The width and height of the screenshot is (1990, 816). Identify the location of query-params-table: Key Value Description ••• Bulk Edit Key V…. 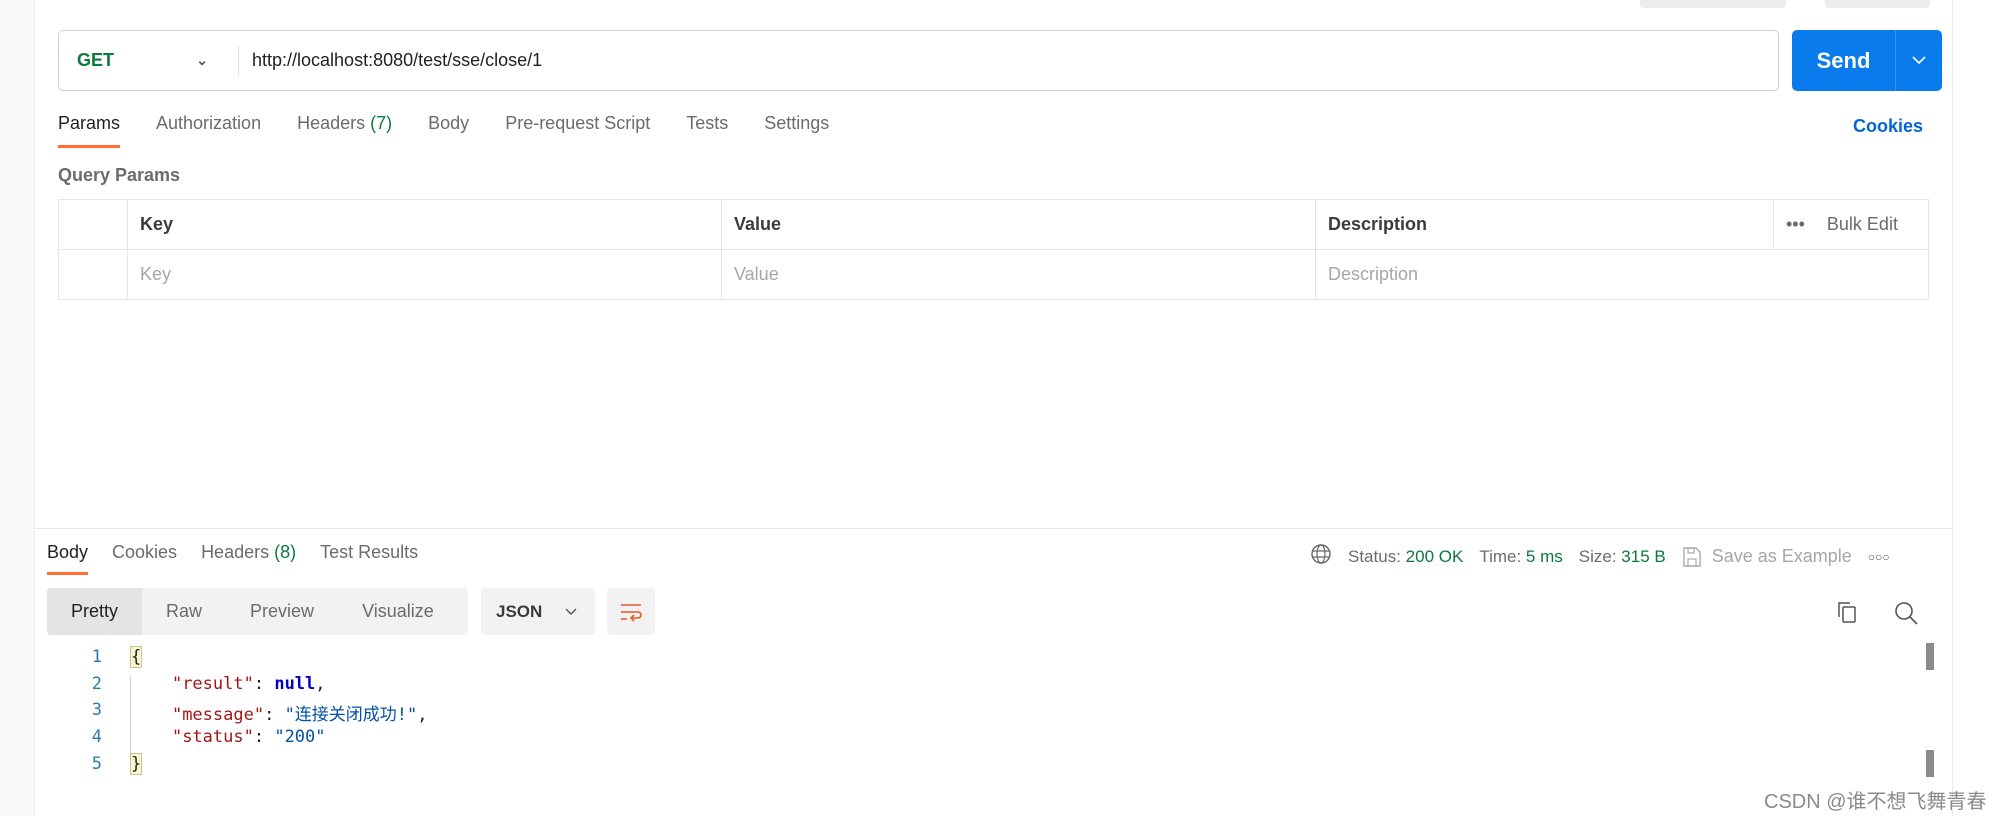
(993, 249).